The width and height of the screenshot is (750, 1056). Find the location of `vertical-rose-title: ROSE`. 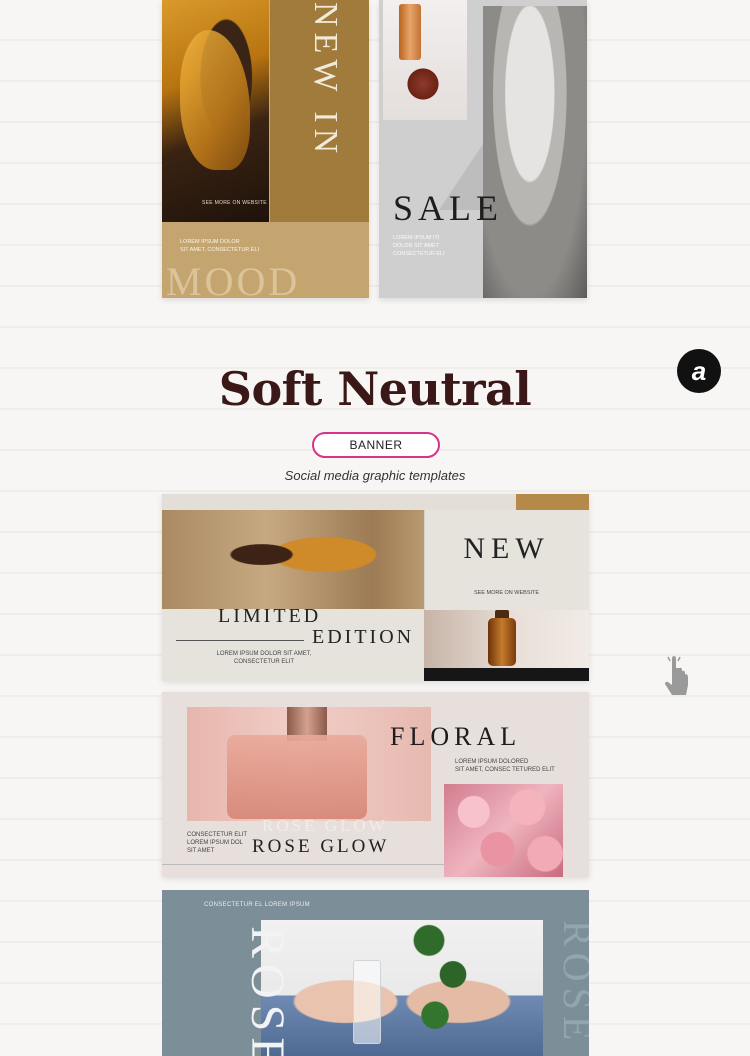

vertical-rose-title: ROSE is located at coordinates (267, 991).